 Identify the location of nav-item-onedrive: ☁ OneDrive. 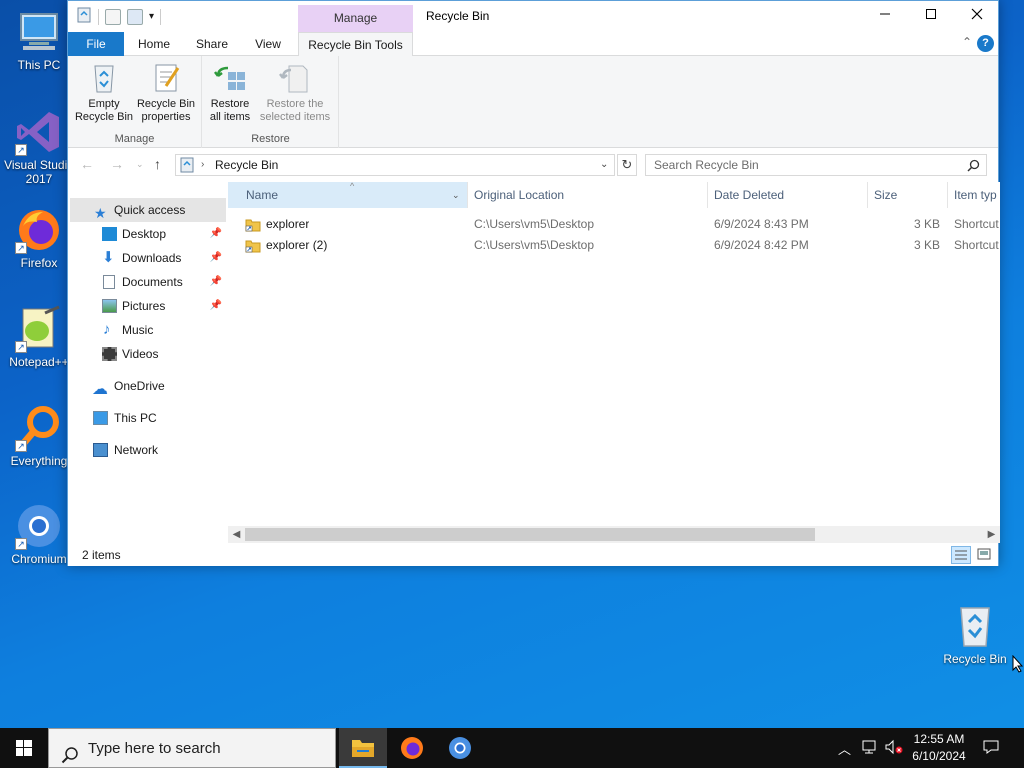
(148, 386).